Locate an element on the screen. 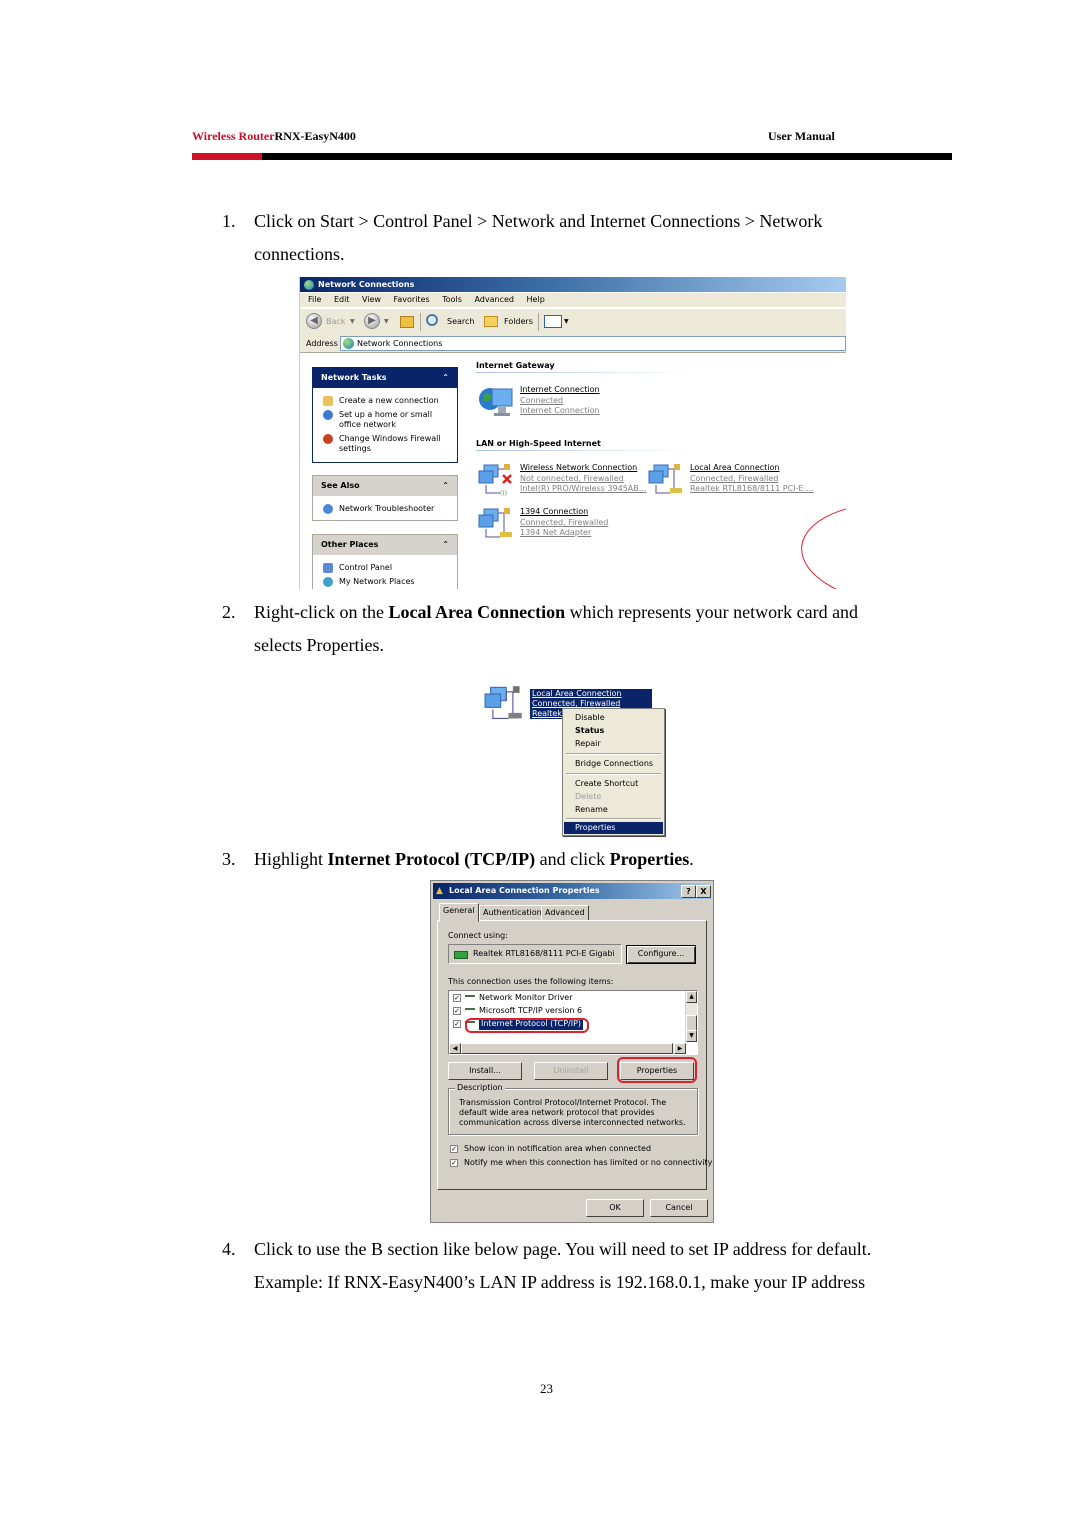 This screenshot has width=1080, height=1527. scroll-down-icon: ▼ is located at coordinates (691, 1036).